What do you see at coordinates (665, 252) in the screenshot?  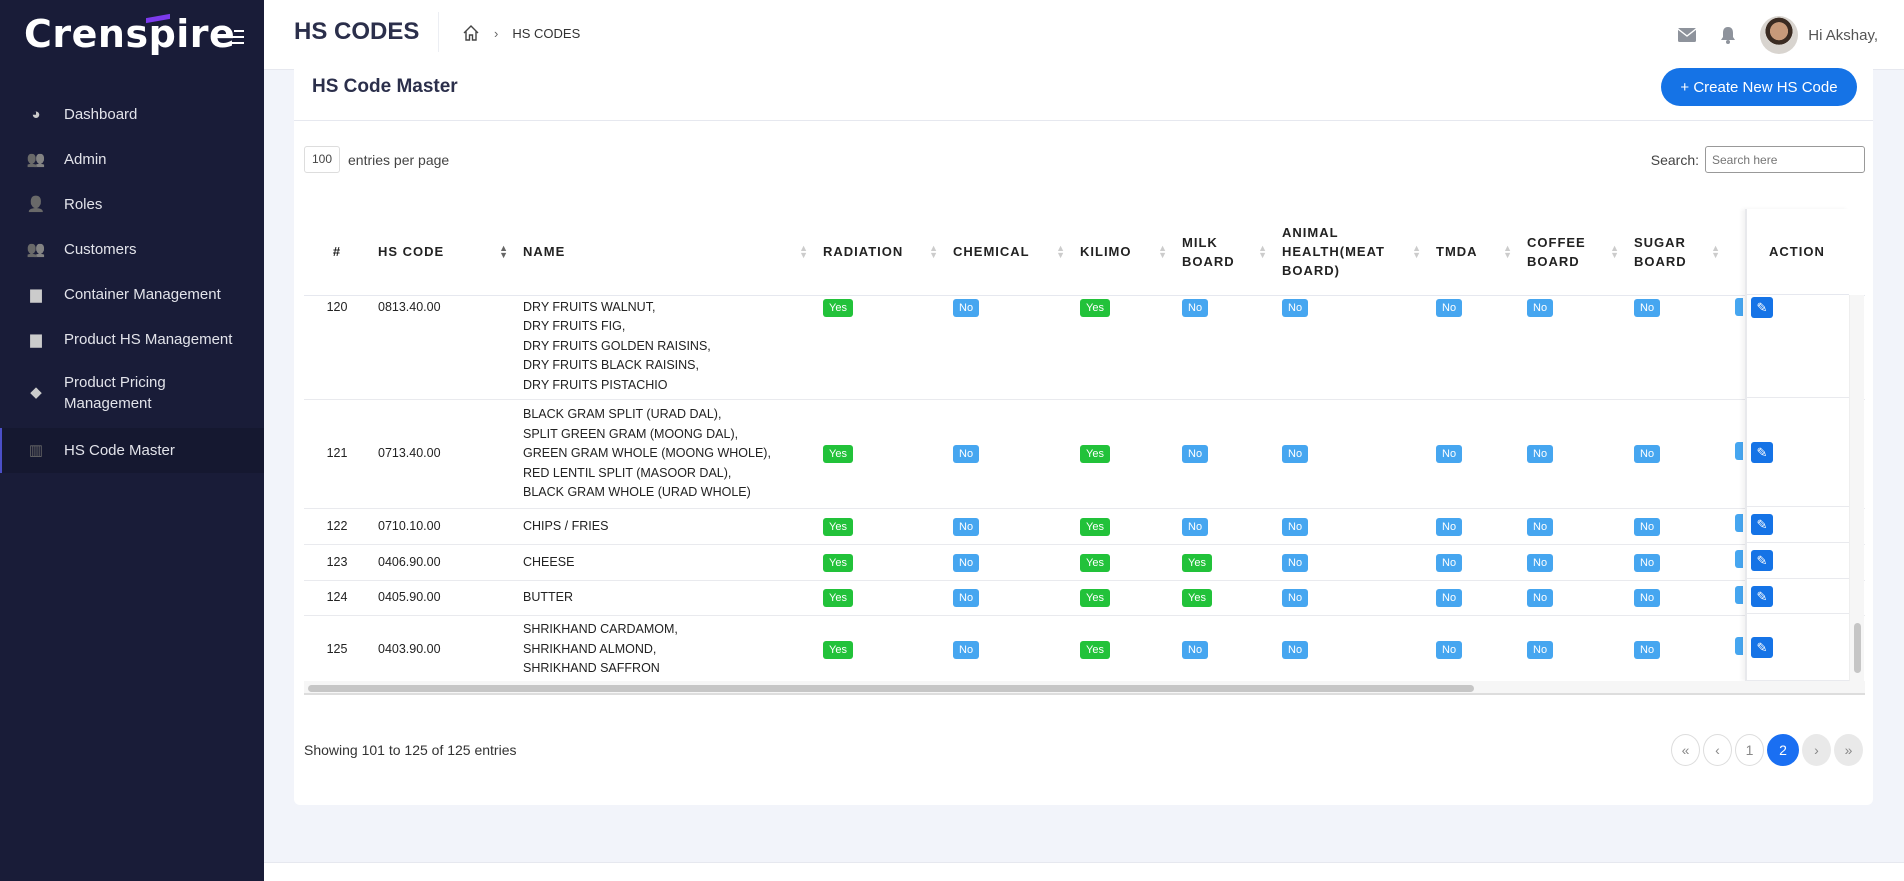 I see `column-header-name: NAME ▲ ▼` at bounding box center [665, 252].